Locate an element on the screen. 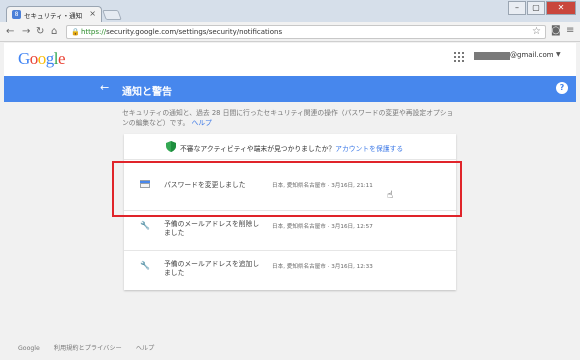  footer-link-terms: 利用規約とプライバシー is located at coordinates (88, 348).